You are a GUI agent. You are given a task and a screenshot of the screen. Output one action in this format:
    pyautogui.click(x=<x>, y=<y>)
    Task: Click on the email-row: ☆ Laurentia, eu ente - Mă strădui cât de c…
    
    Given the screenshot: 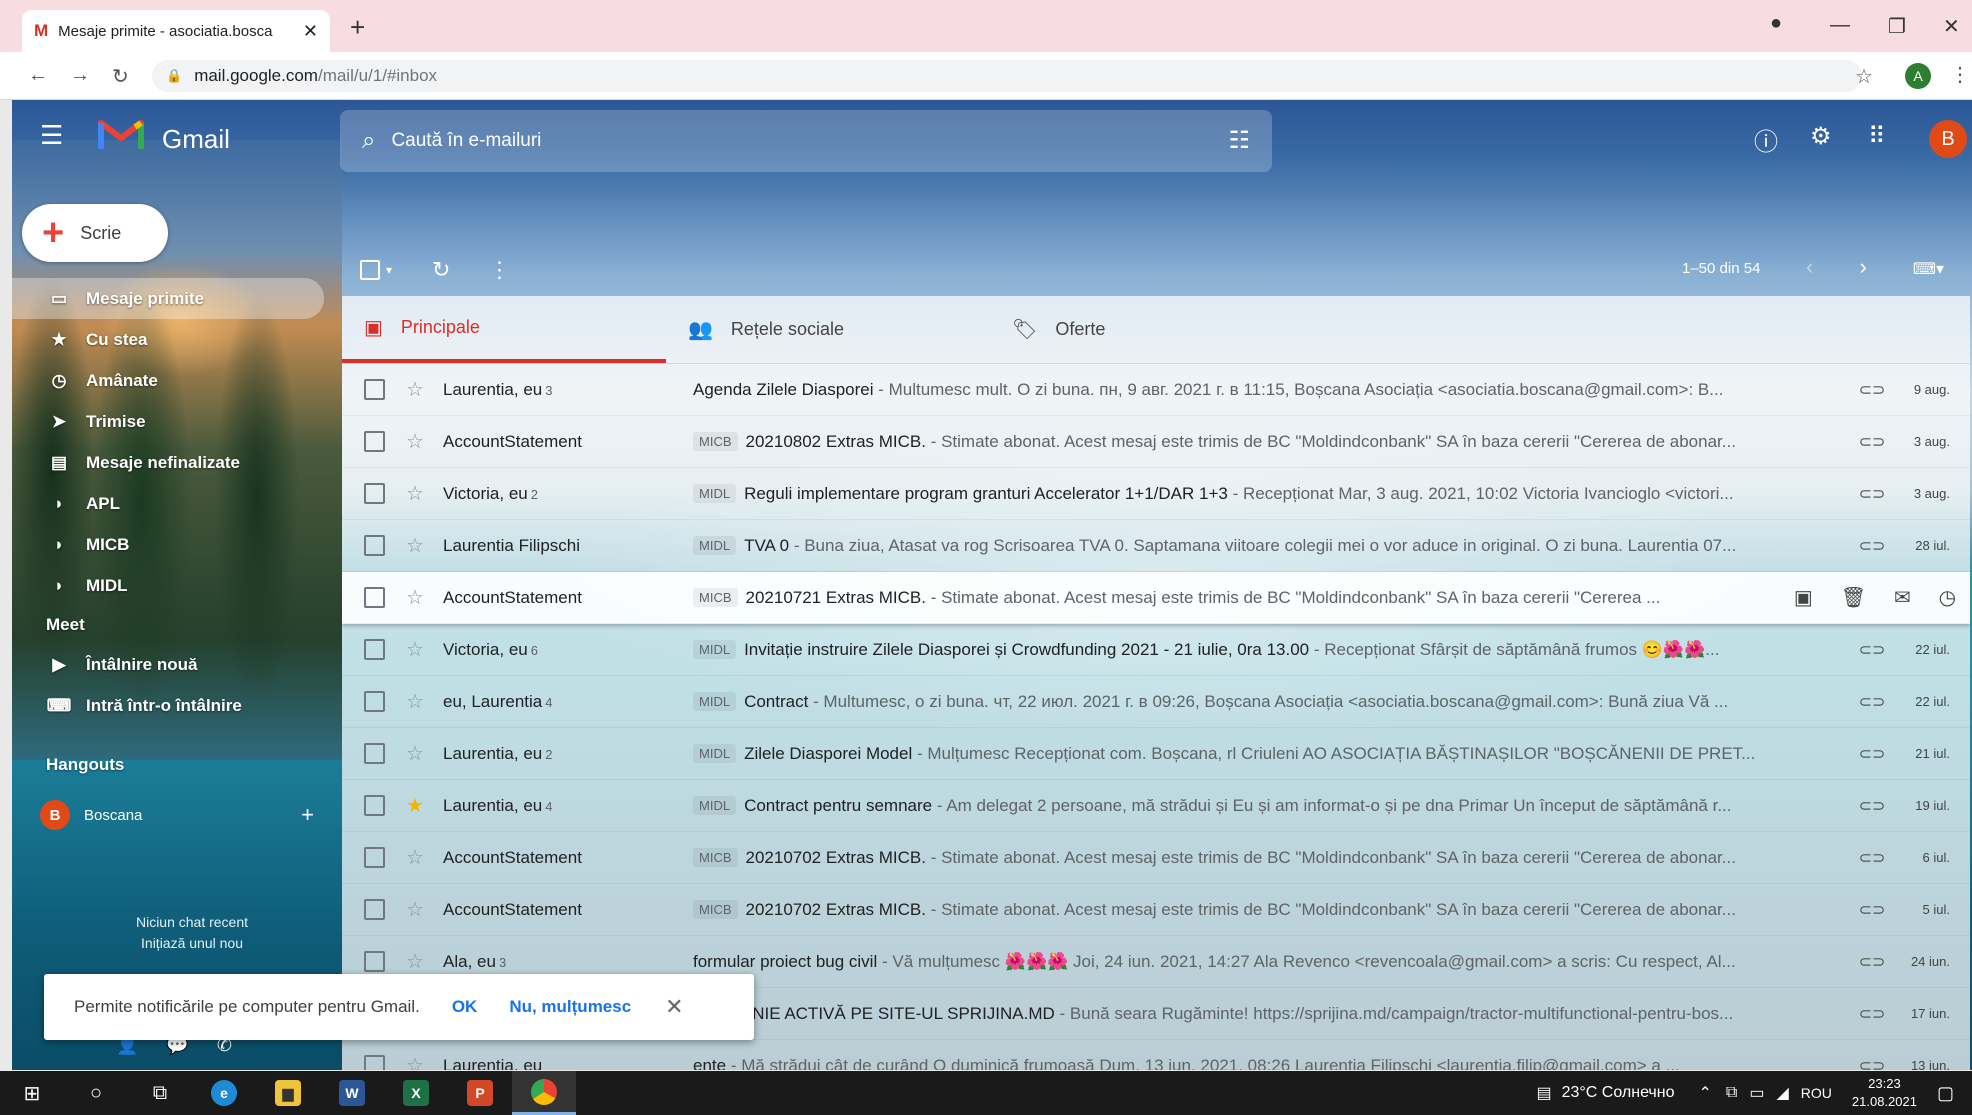 What is the action you would take?
    pyautogui.click(x=1156, y=1055)
    